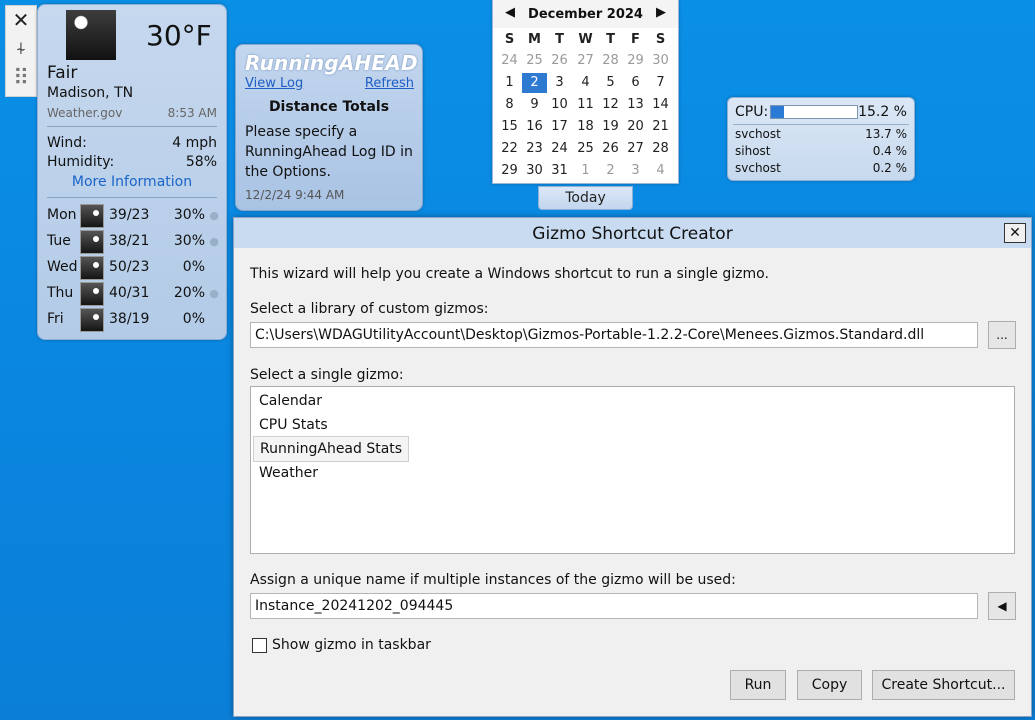 This screenshot has width=1035, height=720. I want to click on updated-time: 8:53 AM, so click(192, 113).